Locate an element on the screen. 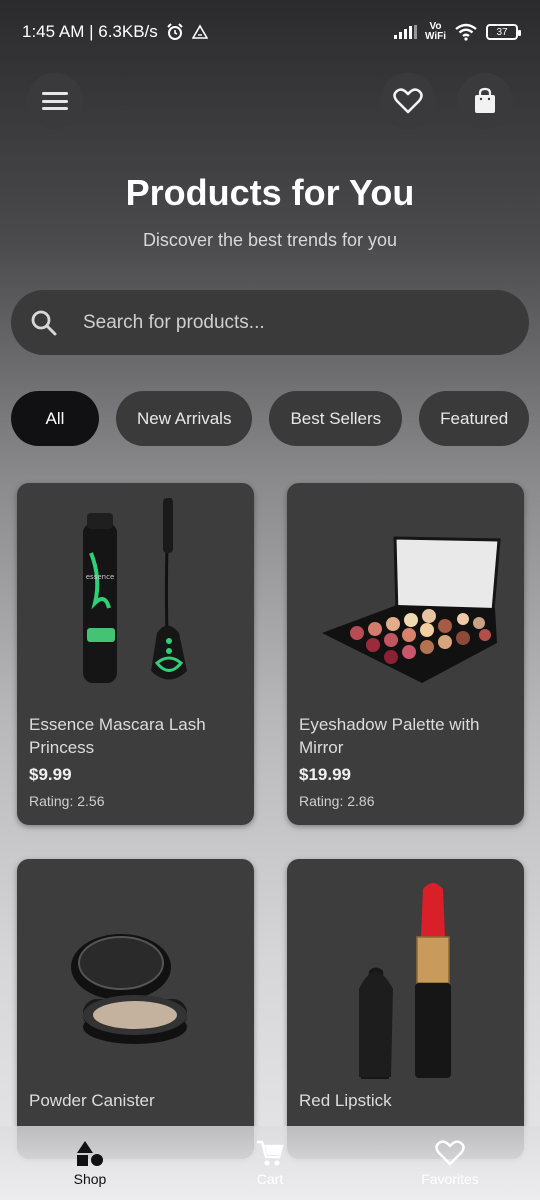 Image resolution: width=540 pixels, height=1200 pixels. nav-favorites: Favorites is located at coordinates (450, 1163).